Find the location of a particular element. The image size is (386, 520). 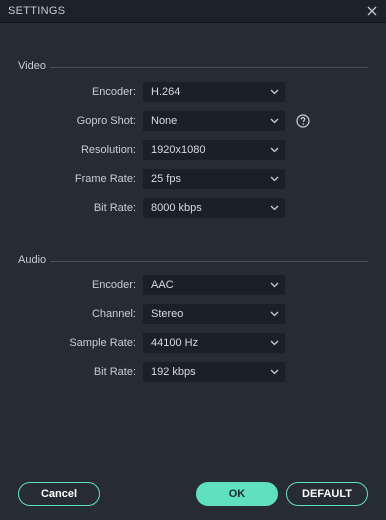

video-encoder-select: H.264 is located at coordinates (214, 92).